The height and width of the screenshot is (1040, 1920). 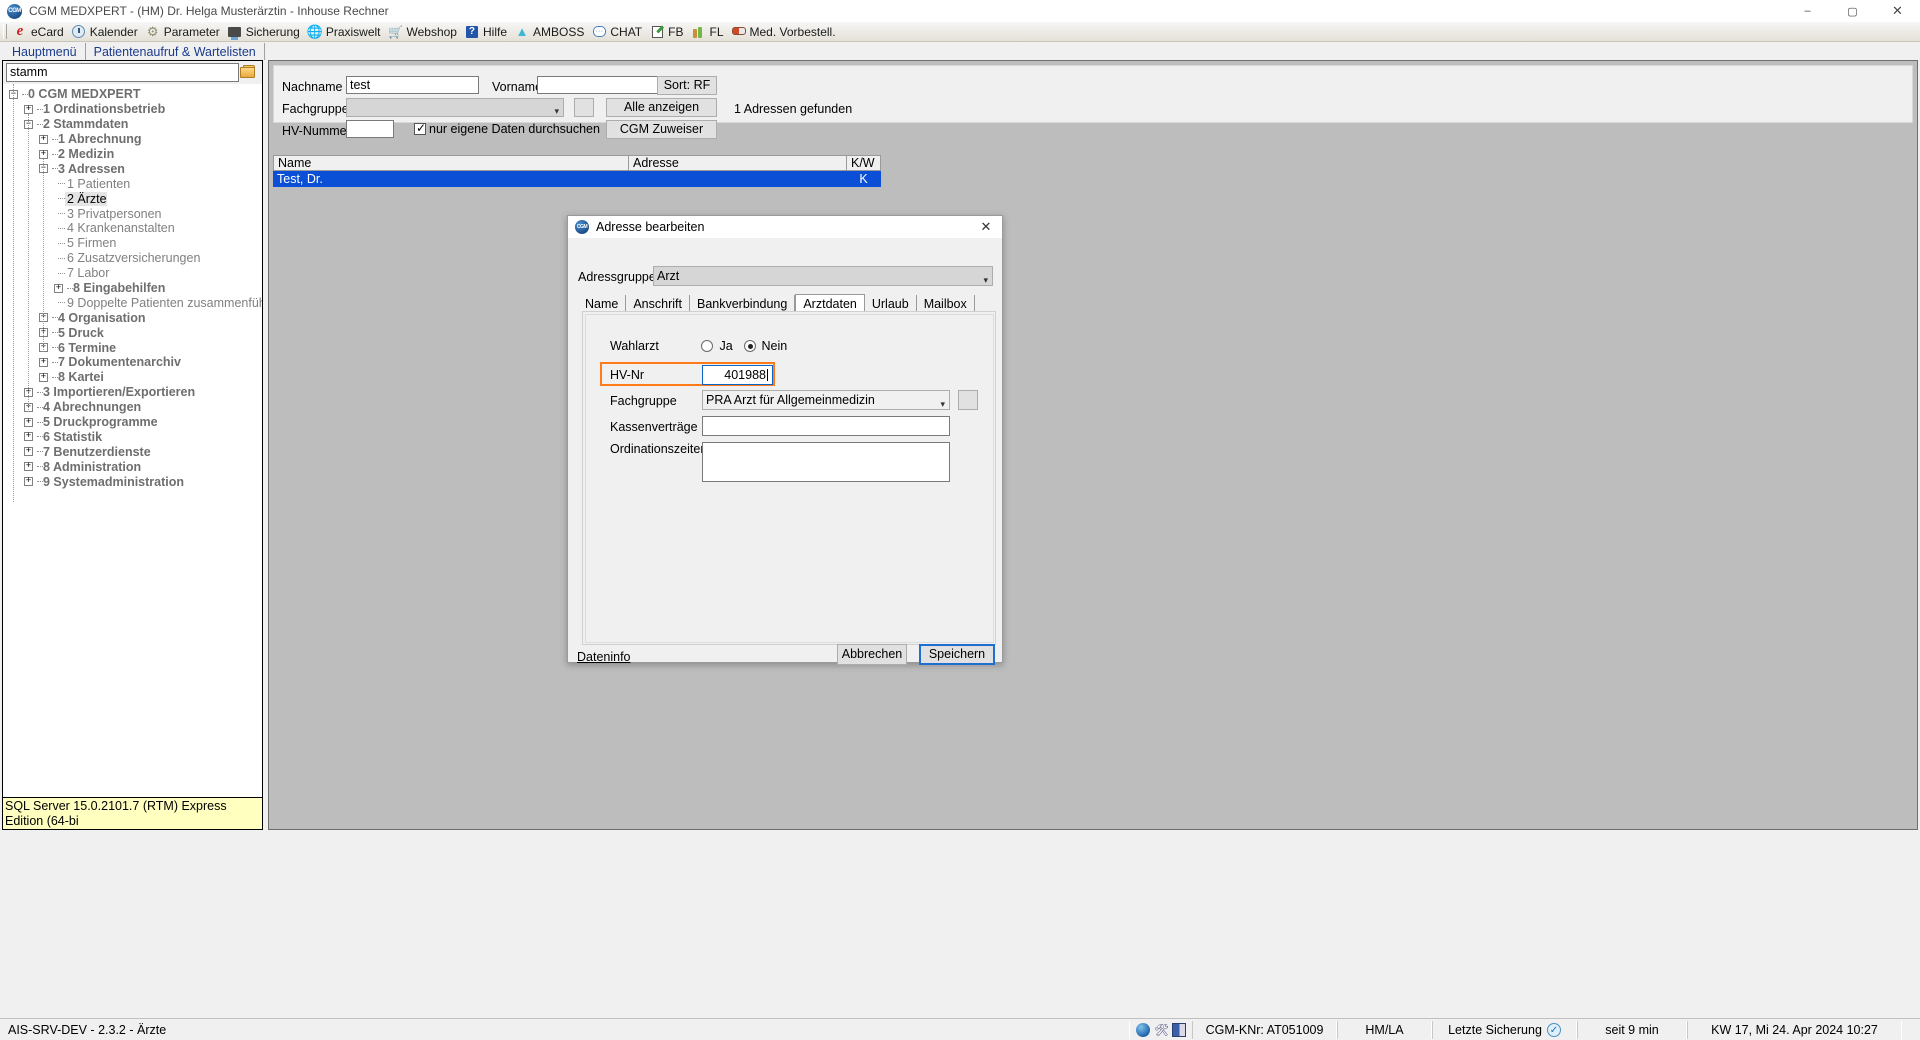 What do you see at coordinates (823, 276) in the screenshot?
I see `adressgruppe-select: Arzt ▾` at bounding box center [823, 276].